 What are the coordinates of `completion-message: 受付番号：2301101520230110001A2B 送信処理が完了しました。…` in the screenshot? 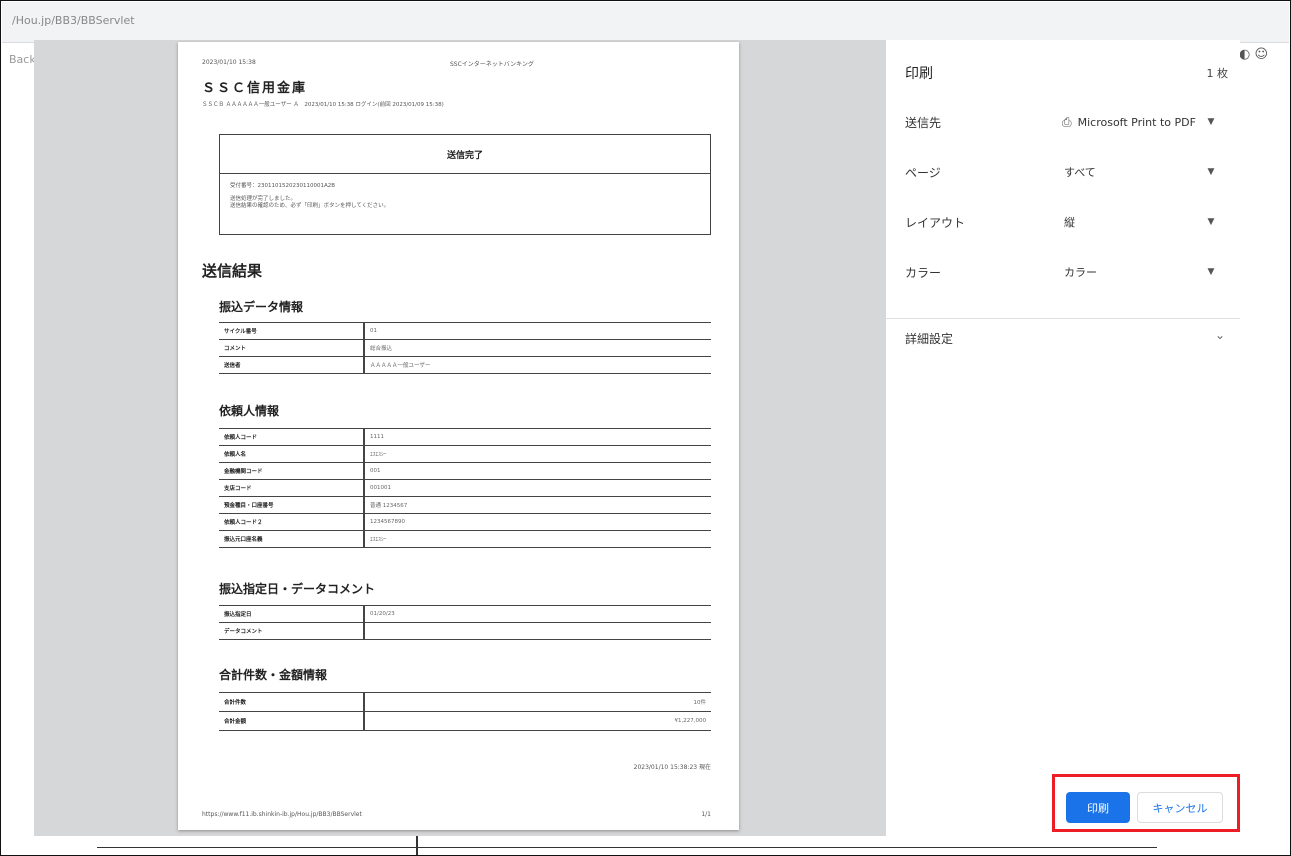 It's located at (465, 196).